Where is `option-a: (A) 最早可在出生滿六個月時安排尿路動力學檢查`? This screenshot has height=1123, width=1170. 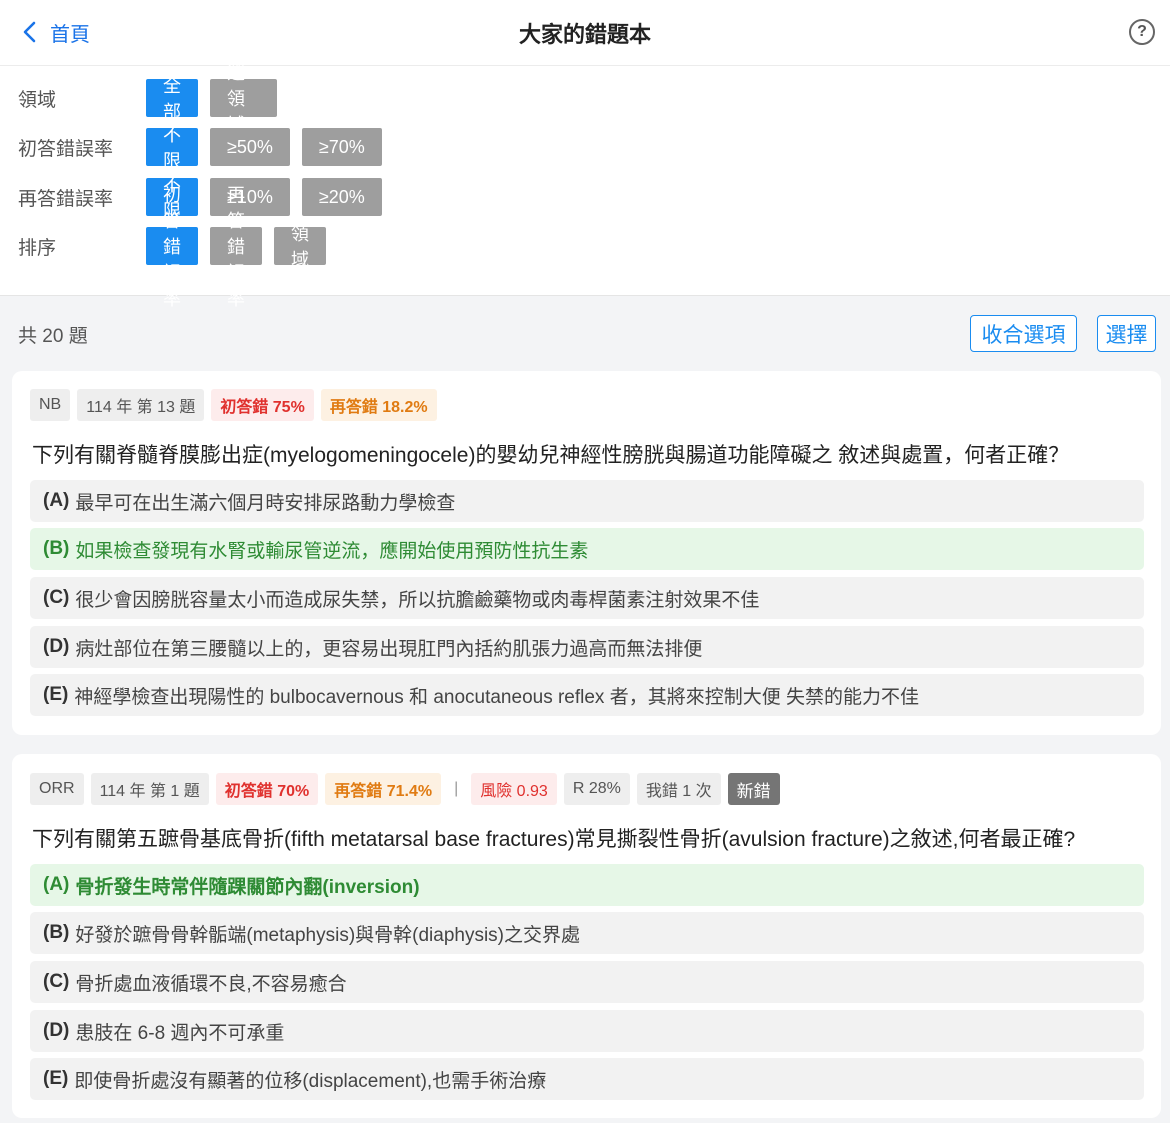 option-a: (A) 最早可在出生滿六個月時安排尿路動力學檢查 is located at coordinates (587, 501).